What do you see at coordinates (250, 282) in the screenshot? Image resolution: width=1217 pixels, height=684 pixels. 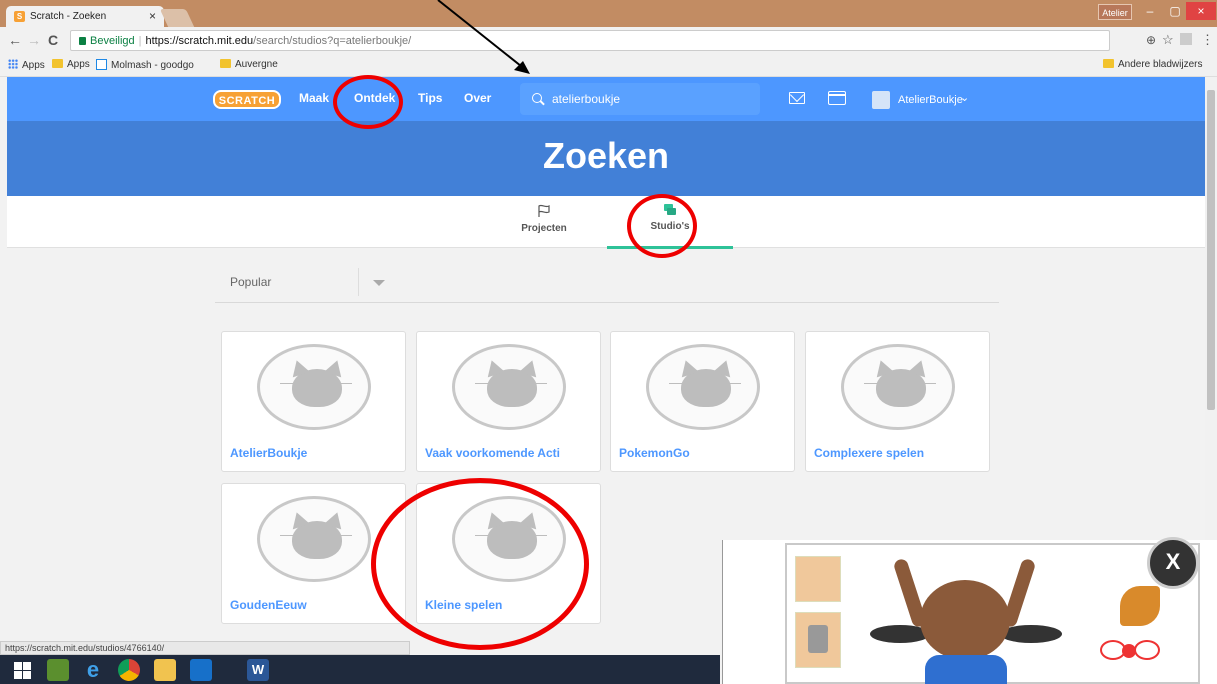 I see `sort-label: Popular` at bounding box center [250, 282].